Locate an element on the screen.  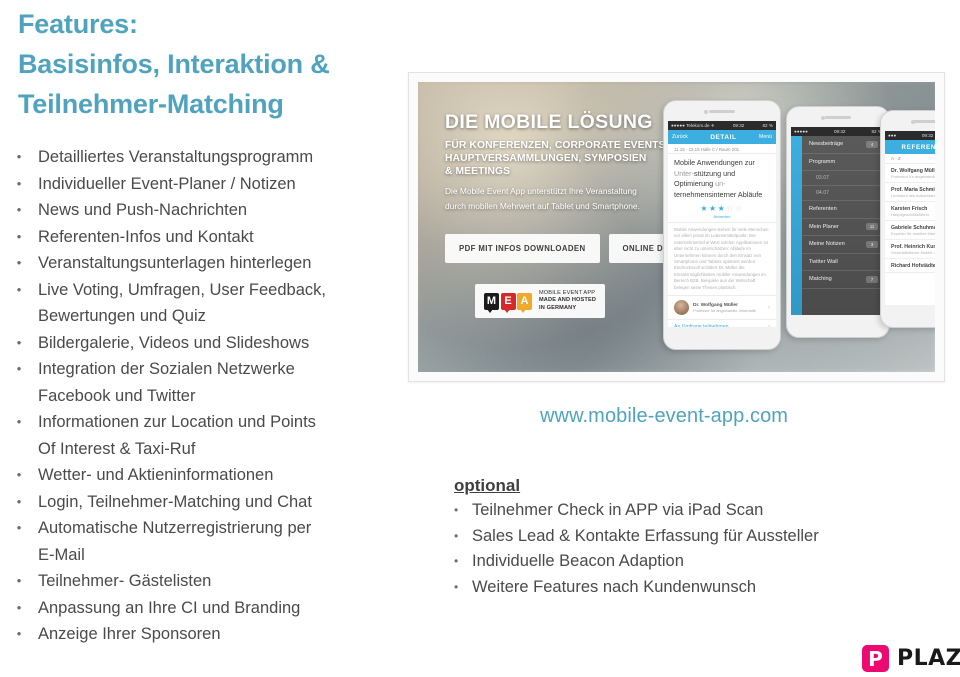
optional-heading: optional is located at coordinates (487, 485).